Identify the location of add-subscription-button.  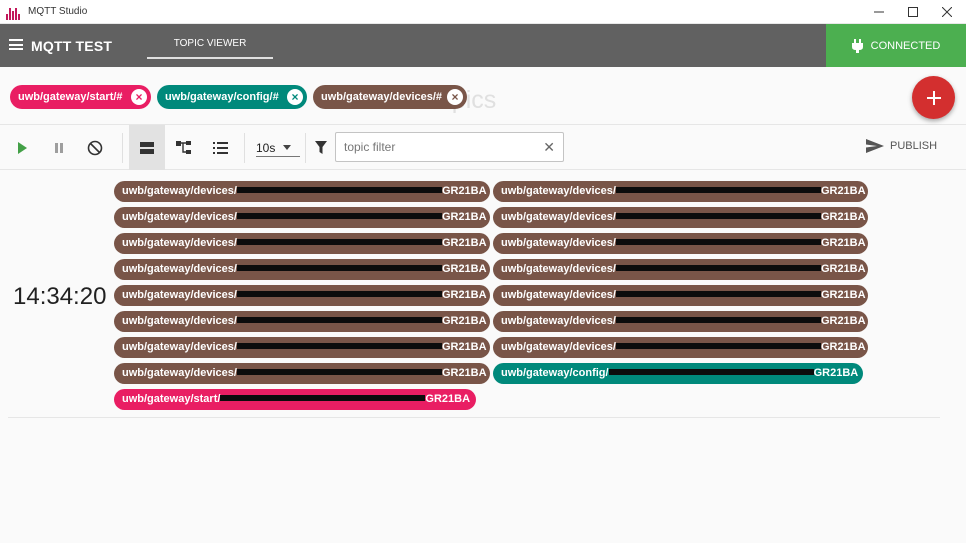
(933, 97).